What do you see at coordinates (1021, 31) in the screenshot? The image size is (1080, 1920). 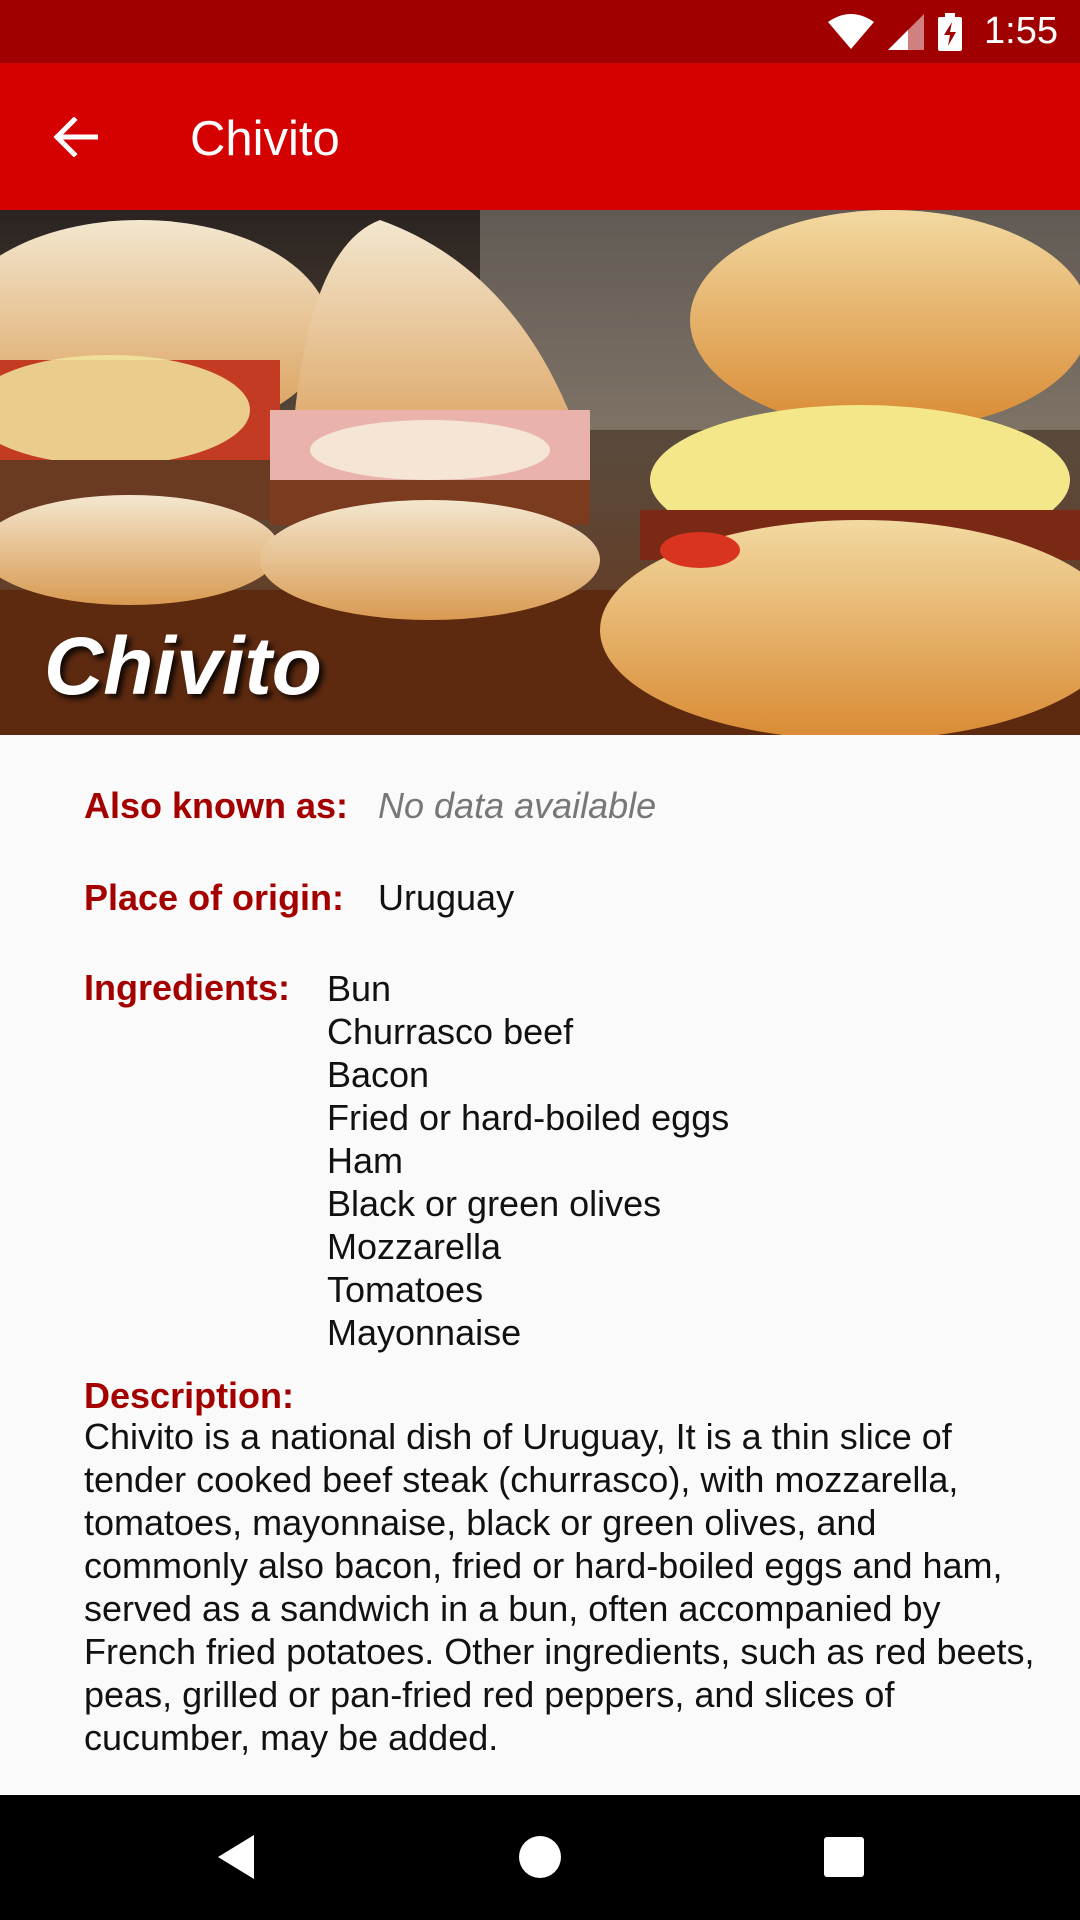 I see `status-time: 1:55` at bounding box center [1021, 31].